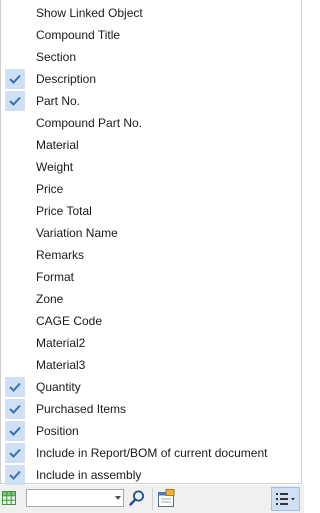 The height and width of the screenshot is (513, 320). What do you see at coordinates (151, 13) in the screenshot?
I see `menu-item-show-linked-object: Show Linked Object` at bounding box center [151, 13].